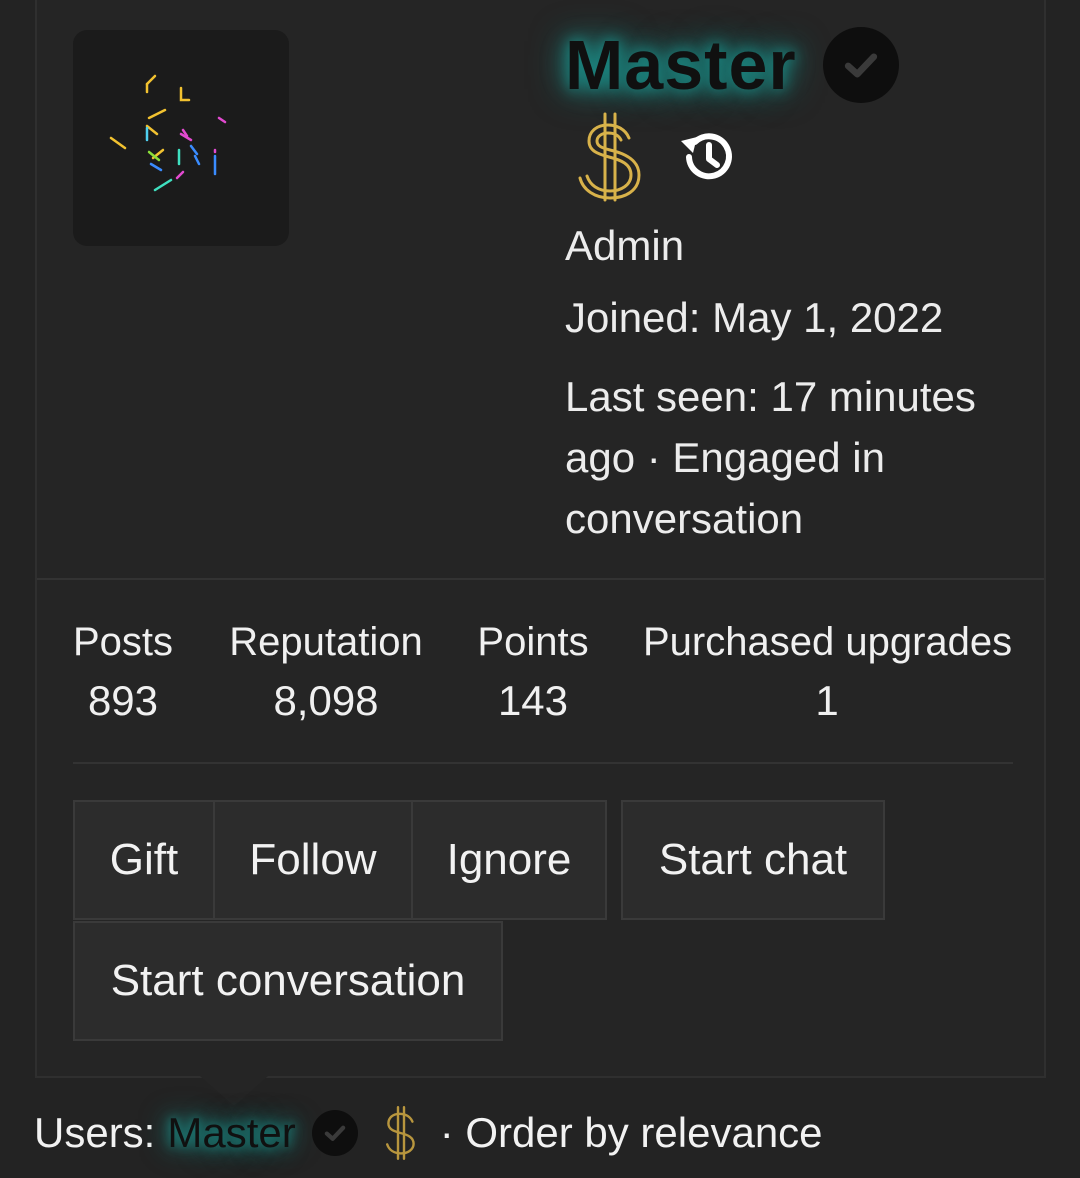  Describe the element at coordinates (123, 672) in the screenshot. I see `stat-posts: Posts 893` at that location.